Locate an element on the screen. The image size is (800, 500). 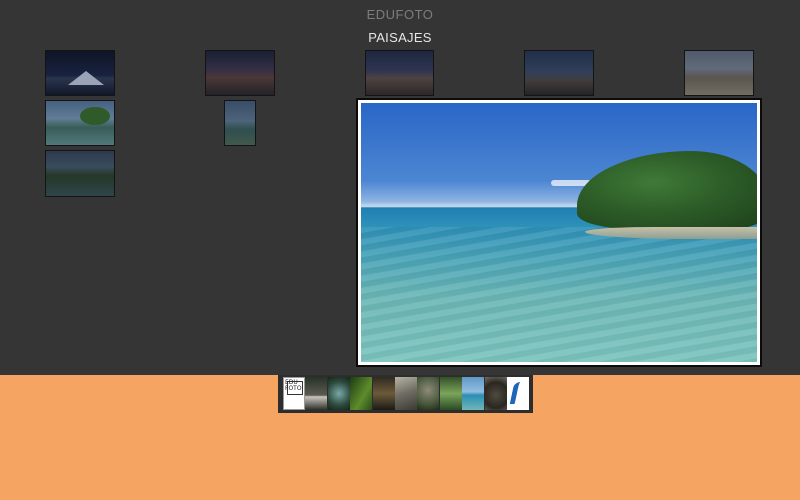
blue-swoosh-logo-icon is located at coordinates (517, 393).